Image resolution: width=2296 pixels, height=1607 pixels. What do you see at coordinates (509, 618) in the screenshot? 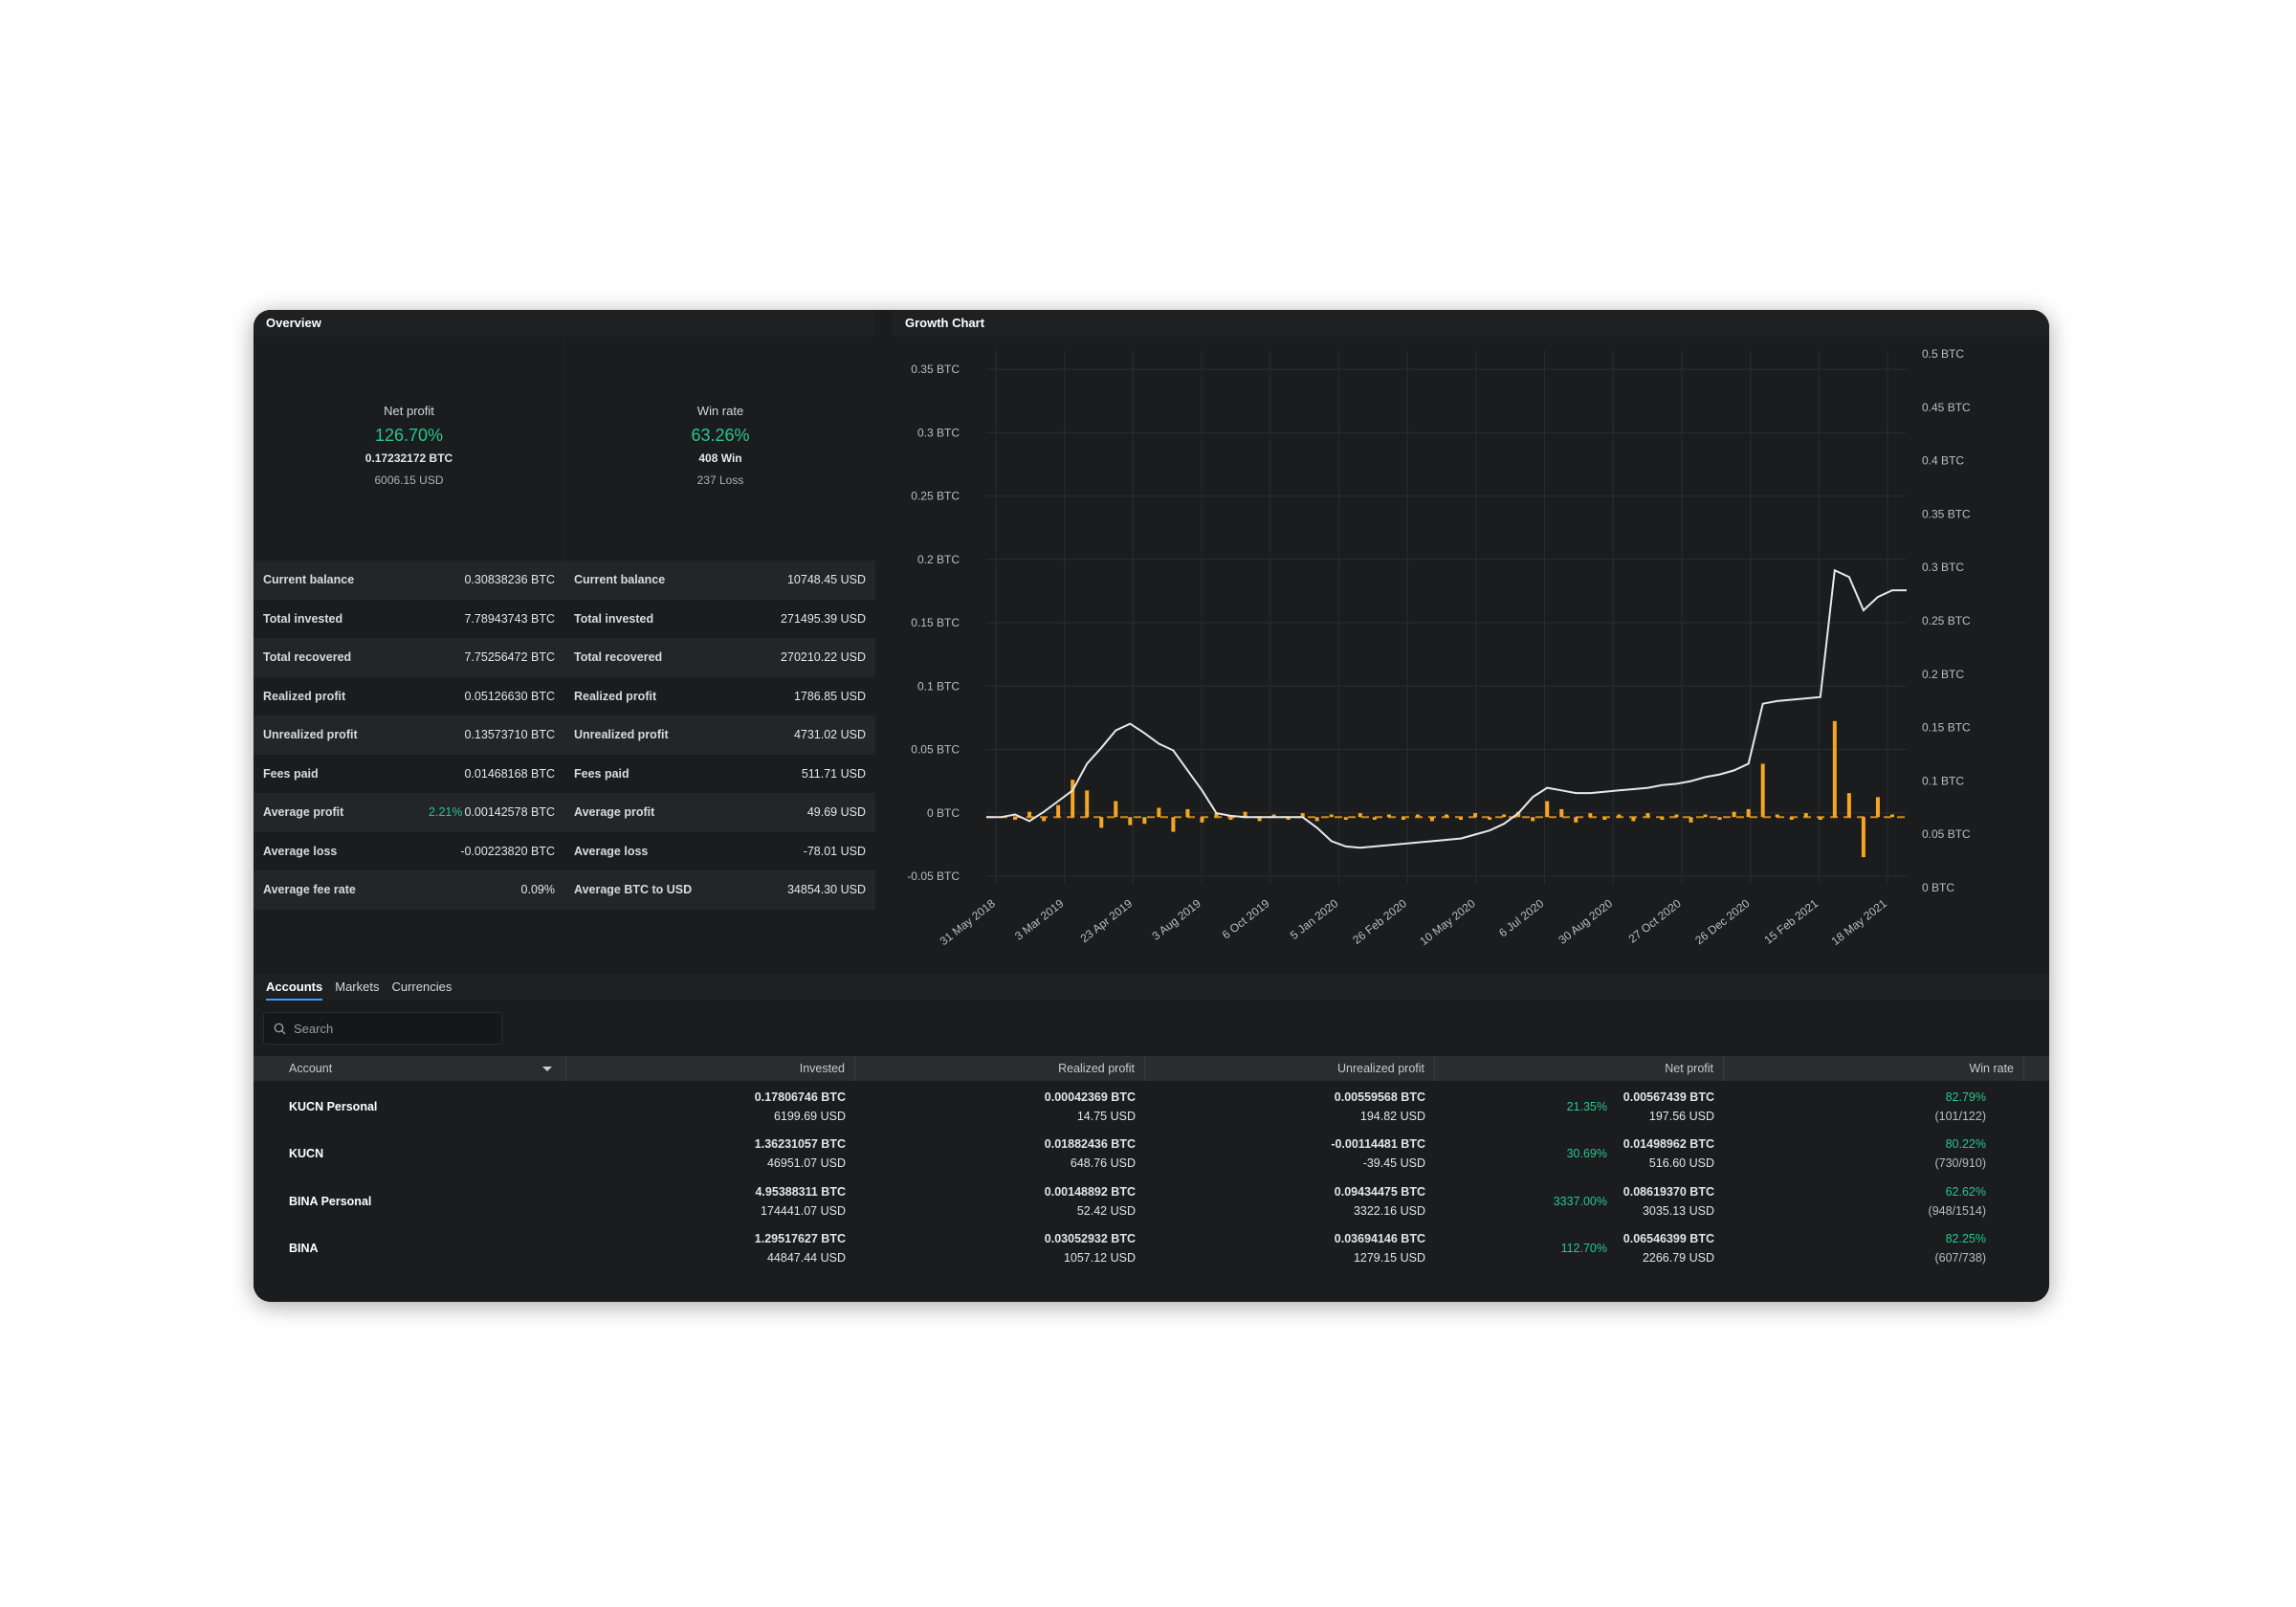
I see `stat-value: 7.78943743 BTC` at bounding box center [509, 618].